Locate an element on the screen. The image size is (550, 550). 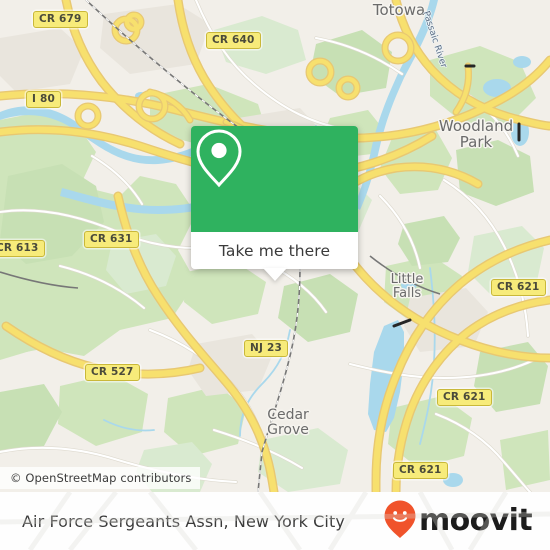
moovit-logo: moovit is located at coordinates (458, 521).